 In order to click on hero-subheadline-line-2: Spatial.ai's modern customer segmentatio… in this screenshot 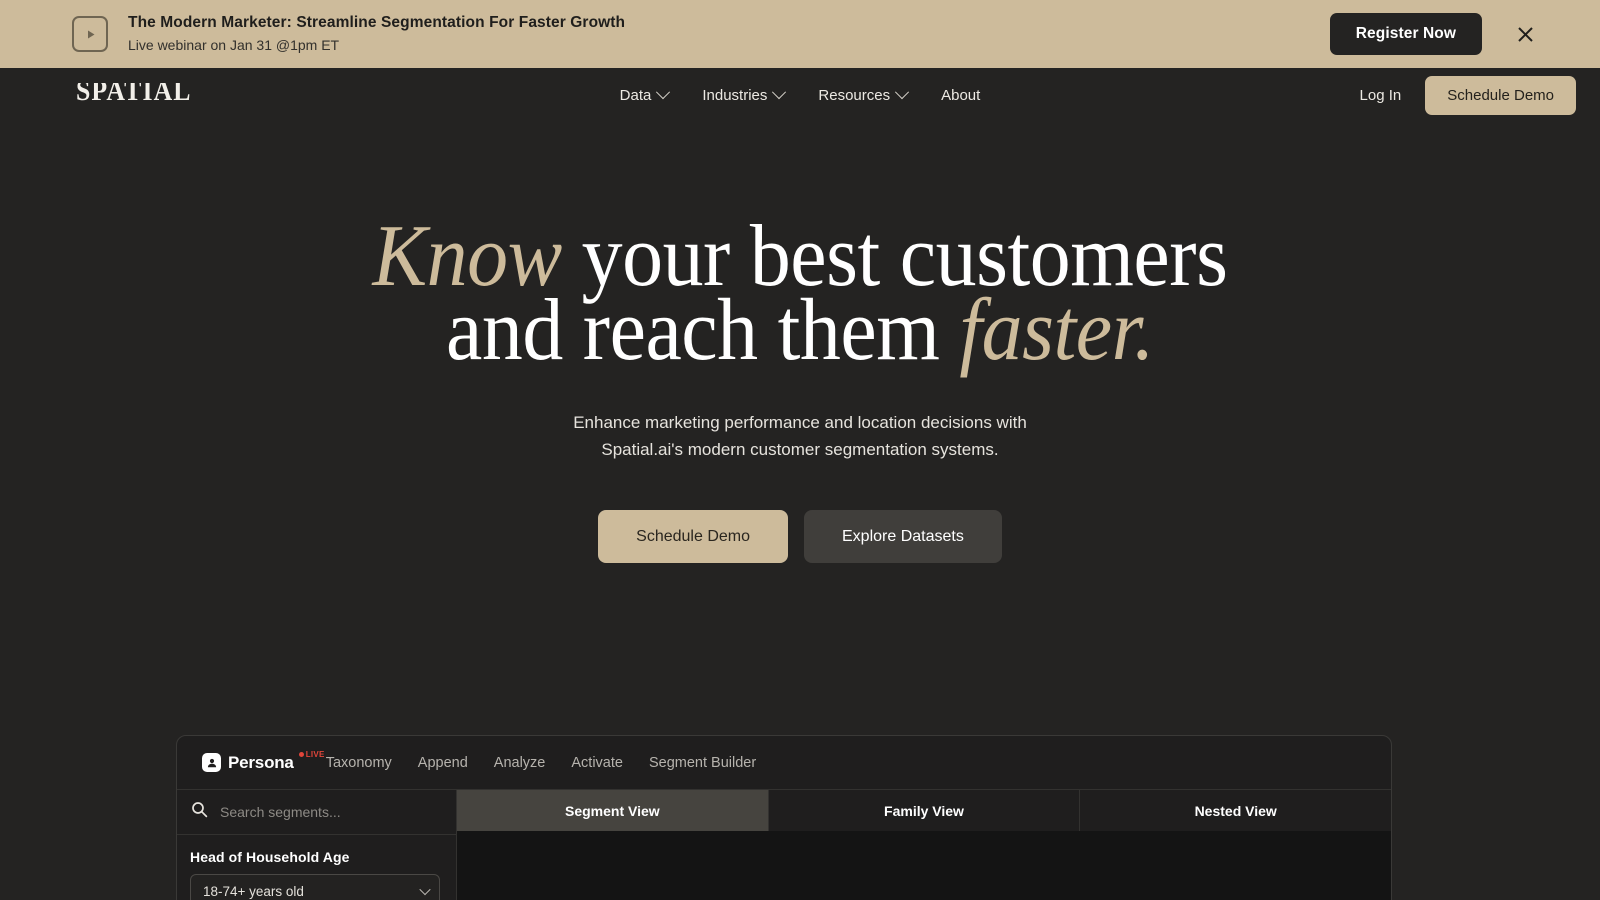, I will do `click(800, 449)`.